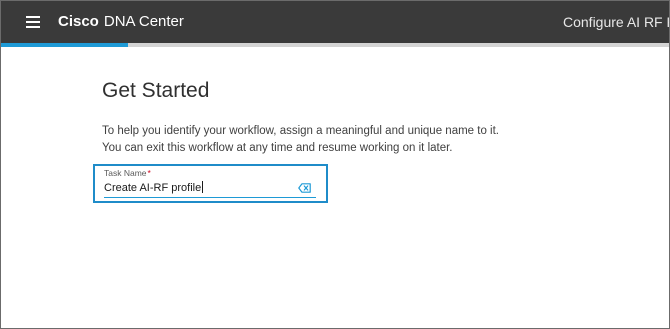  I want to click on product-name: DNA Center, so click(143, 21).